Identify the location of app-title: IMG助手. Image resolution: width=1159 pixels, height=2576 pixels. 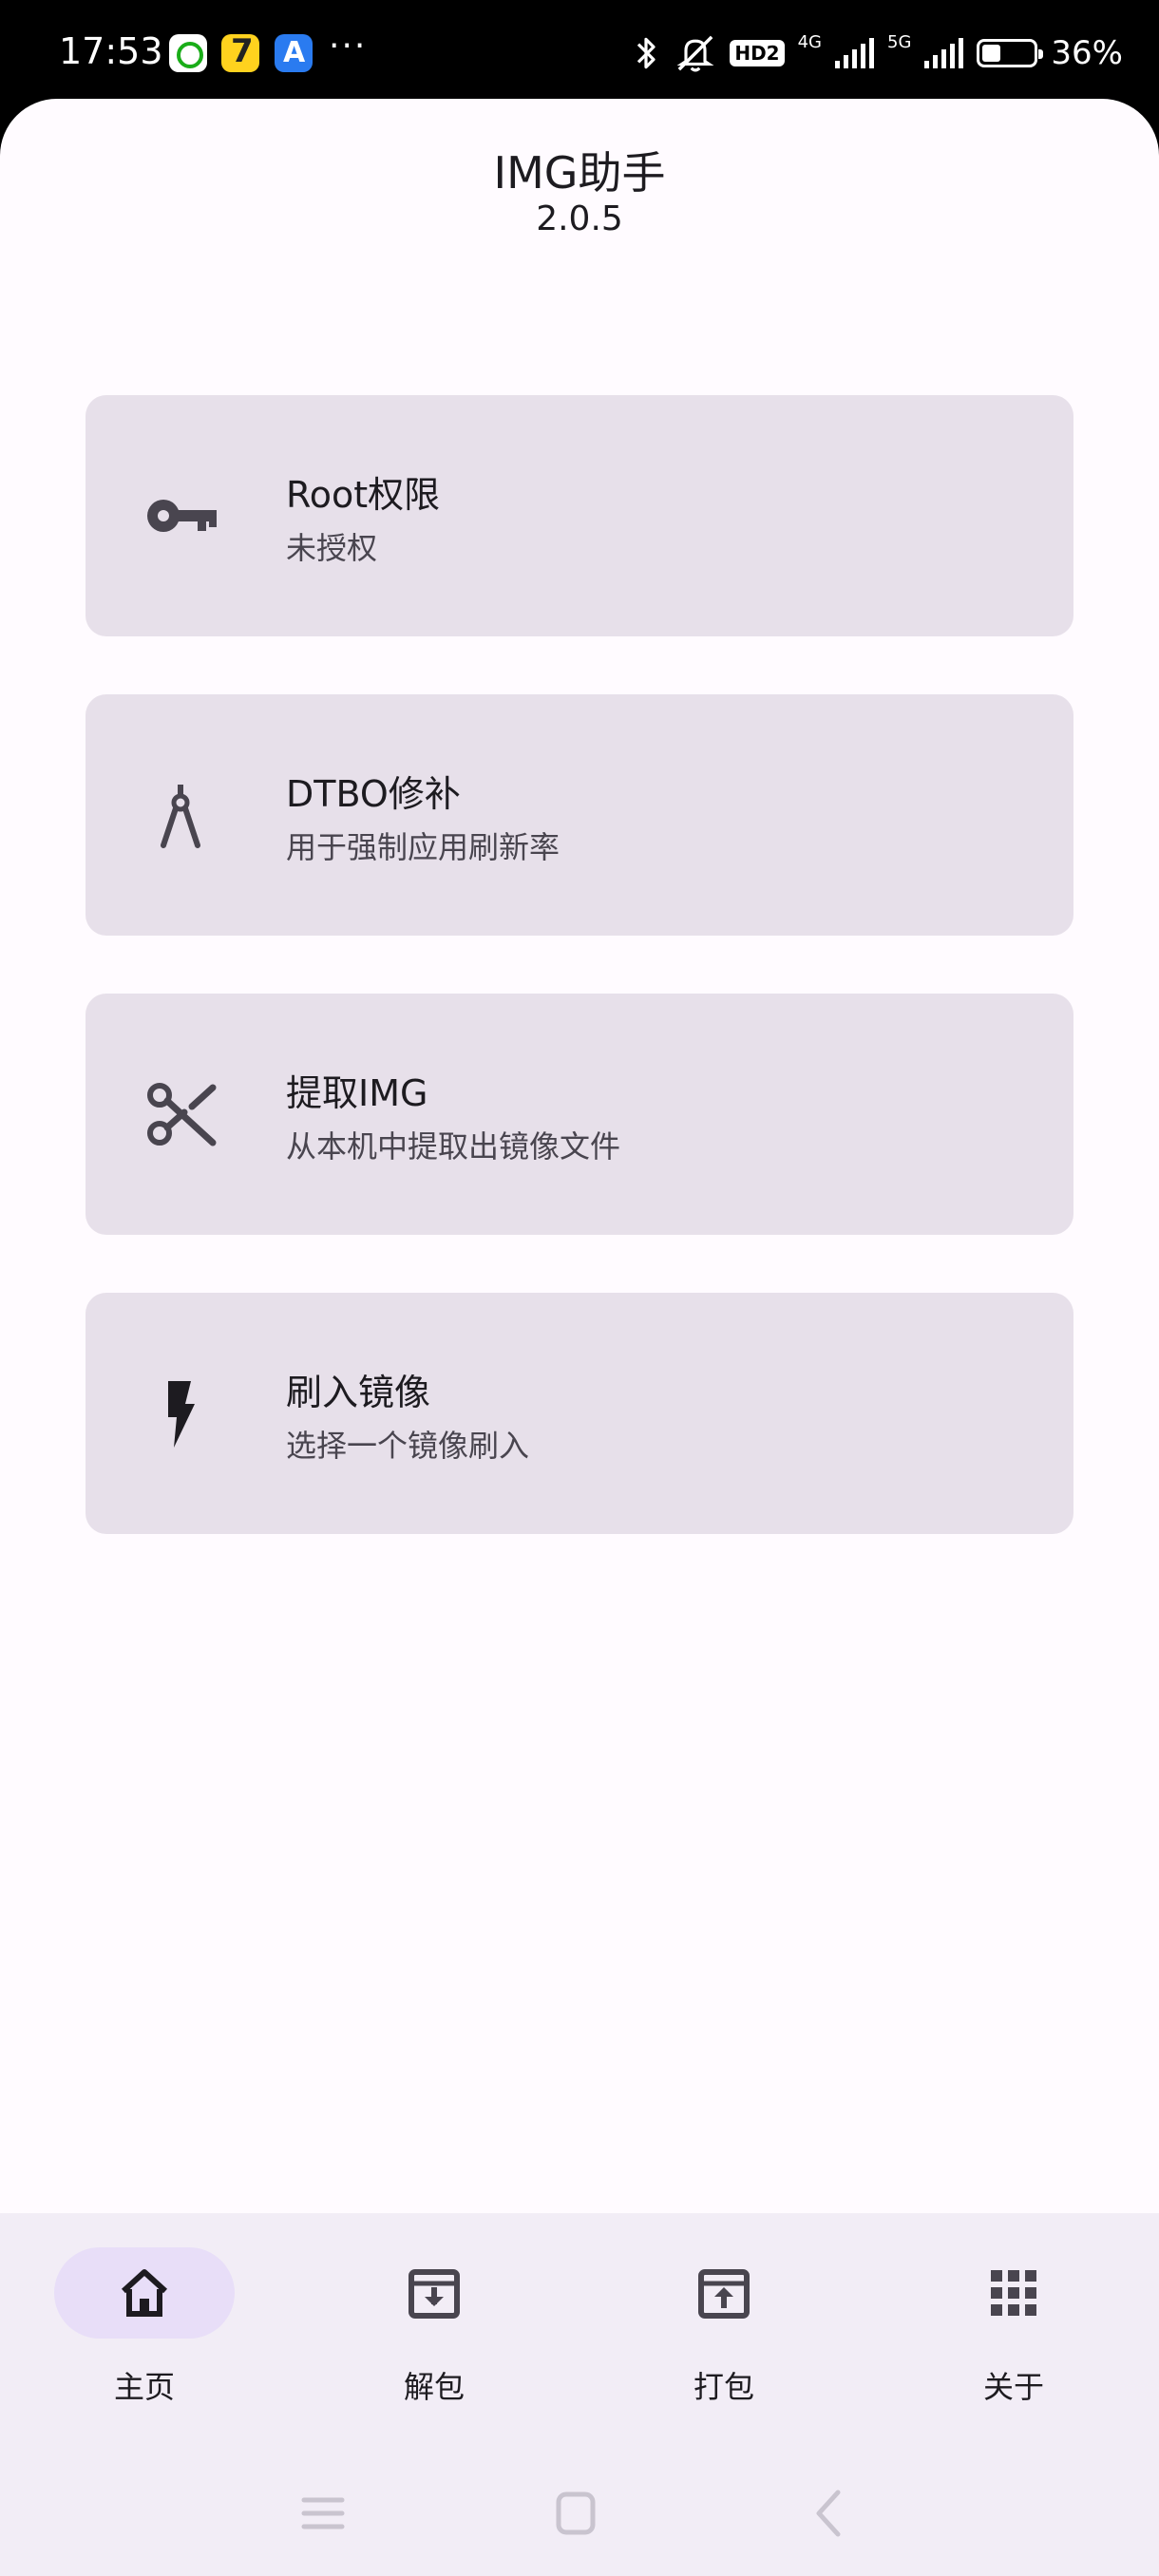
(579, 173).